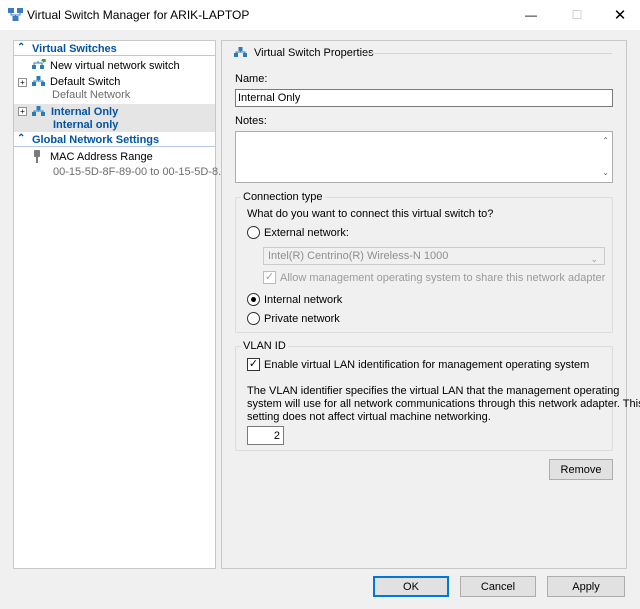 The image size is (640, 609). What do you see at coordinates (269, 98) in the screenshot?
I see `switch-name-value: Internal Only` at bounding box center [269, 98].